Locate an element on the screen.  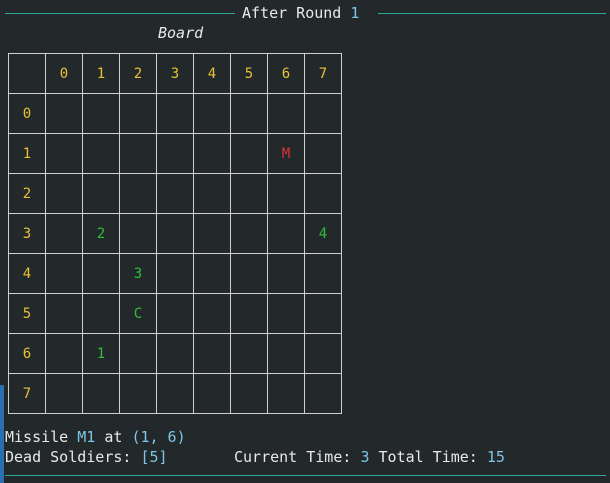
board-row: 0 is located at coordinates (175, 113).